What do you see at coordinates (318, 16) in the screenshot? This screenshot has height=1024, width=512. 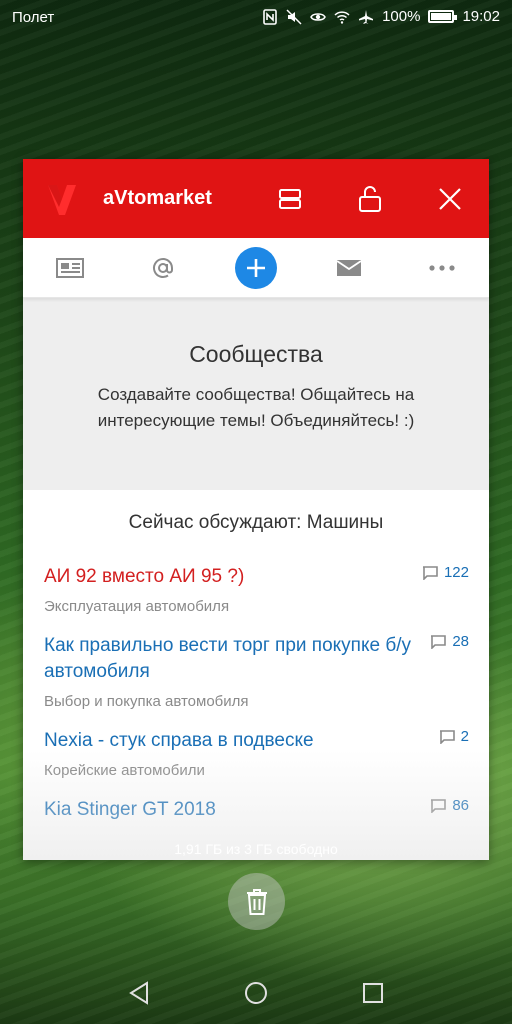 I see `eye-icon` at bounding box center [318, 16].